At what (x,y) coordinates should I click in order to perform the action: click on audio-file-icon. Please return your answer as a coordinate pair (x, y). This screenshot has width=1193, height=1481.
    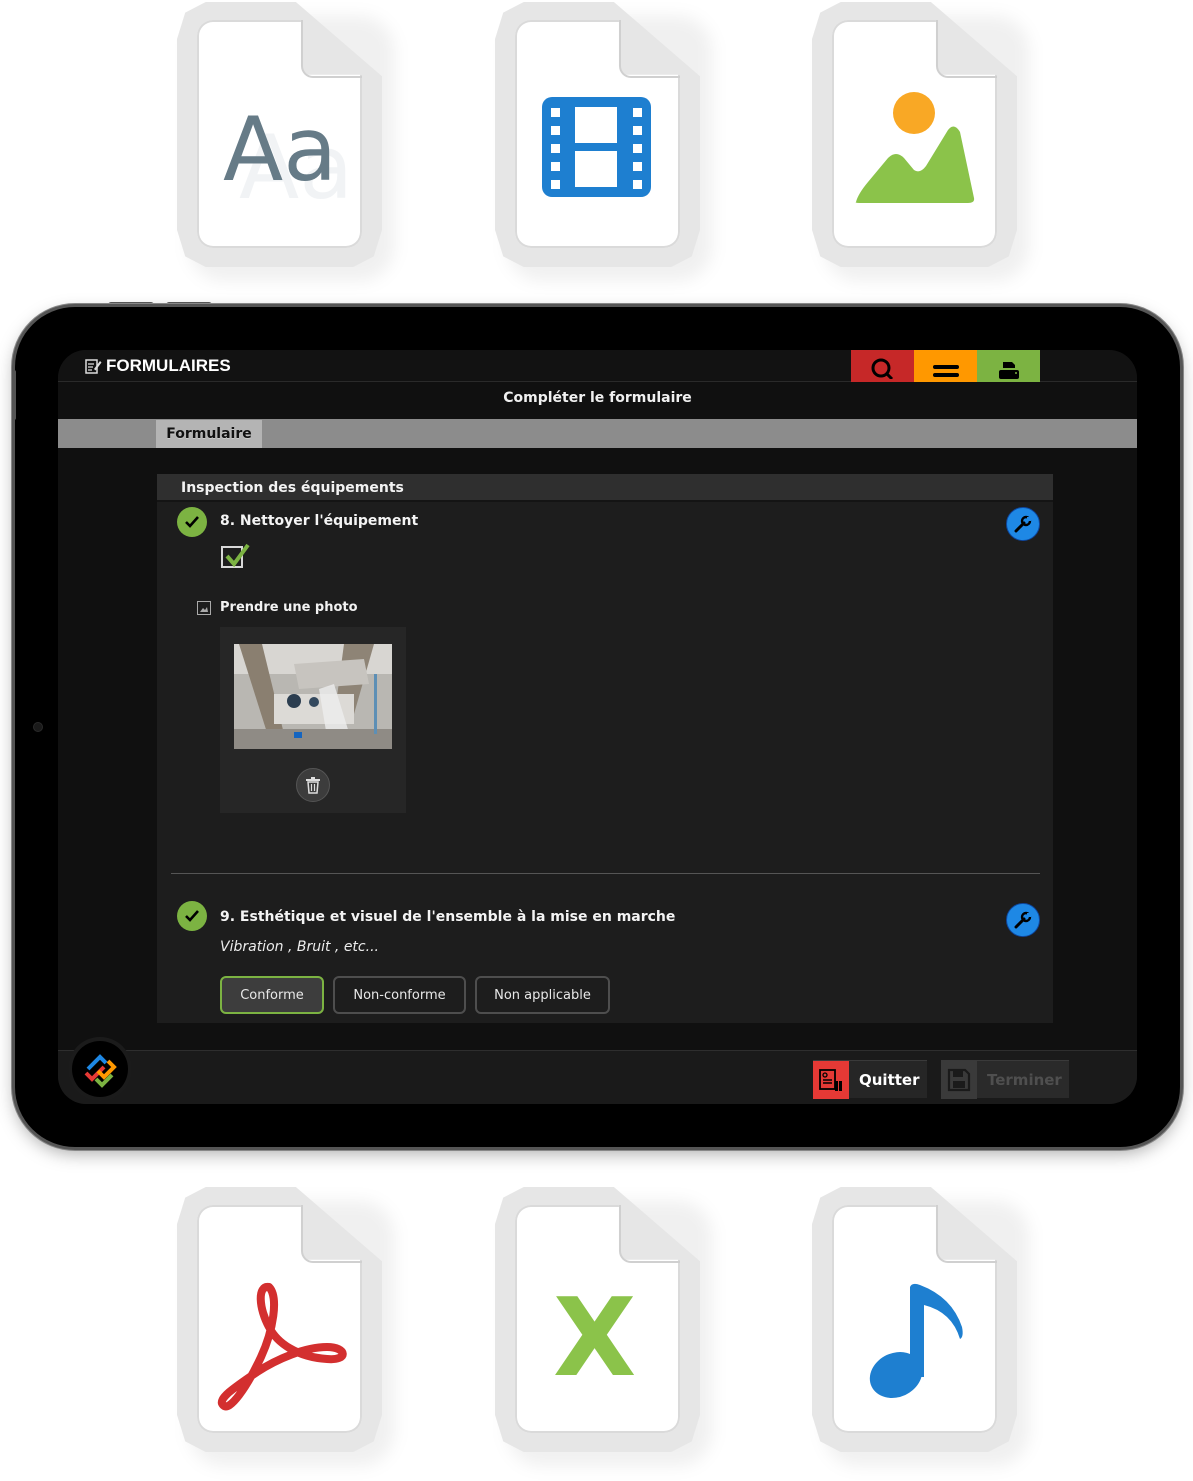
    Looking at the image, I should click on (920, 1326).